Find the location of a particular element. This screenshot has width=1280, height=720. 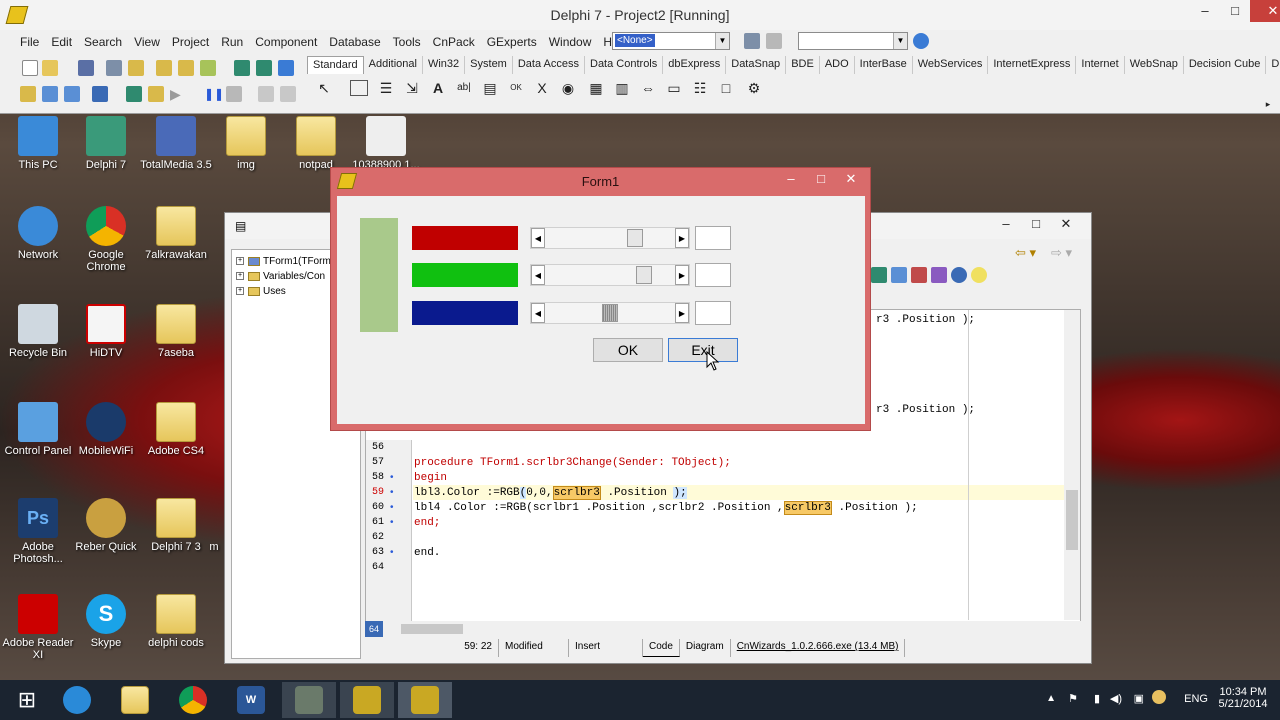

tab-dbexpress: dbExpress is located at coordinates (695, 65).